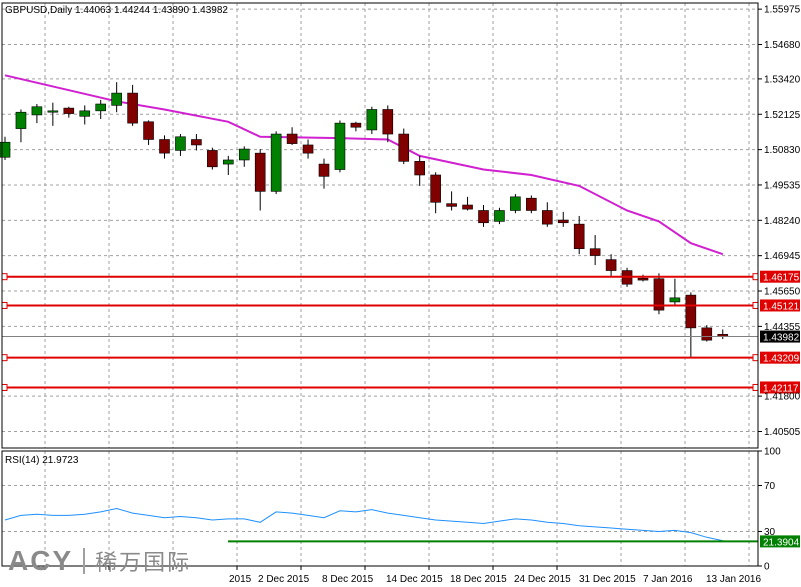 The image size is (801, 587). I want to click on level-label: 1.46175, so click(781, 278).